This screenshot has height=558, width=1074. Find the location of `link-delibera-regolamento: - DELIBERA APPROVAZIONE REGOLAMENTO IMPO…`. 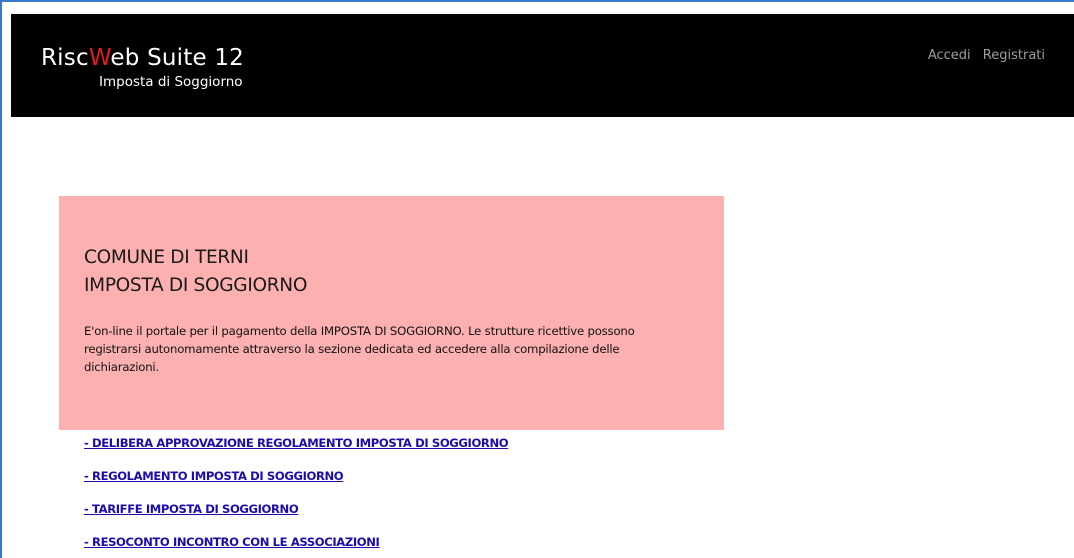

link-delibera-regolamento: - DELIBERA APPROVAZIONE REGOLAMENTO IMPO… is located at coordinates (296, 446).